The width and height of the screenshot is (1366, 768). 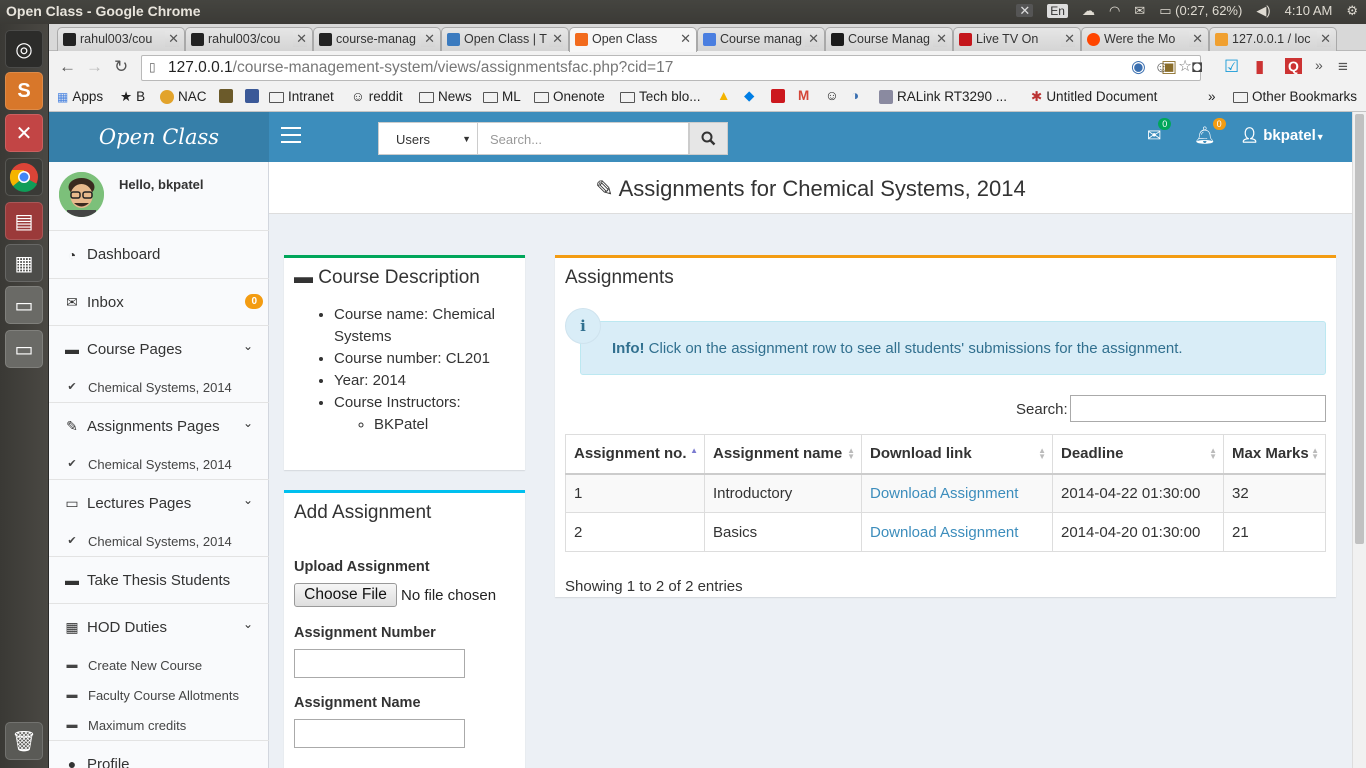 What do you see at coordinates (159, 695) in the screenshot?
I see `sidebar-subitem-faculty-allotments: ▬ Faculty Course Allotments` at bounding box center [159, 695].